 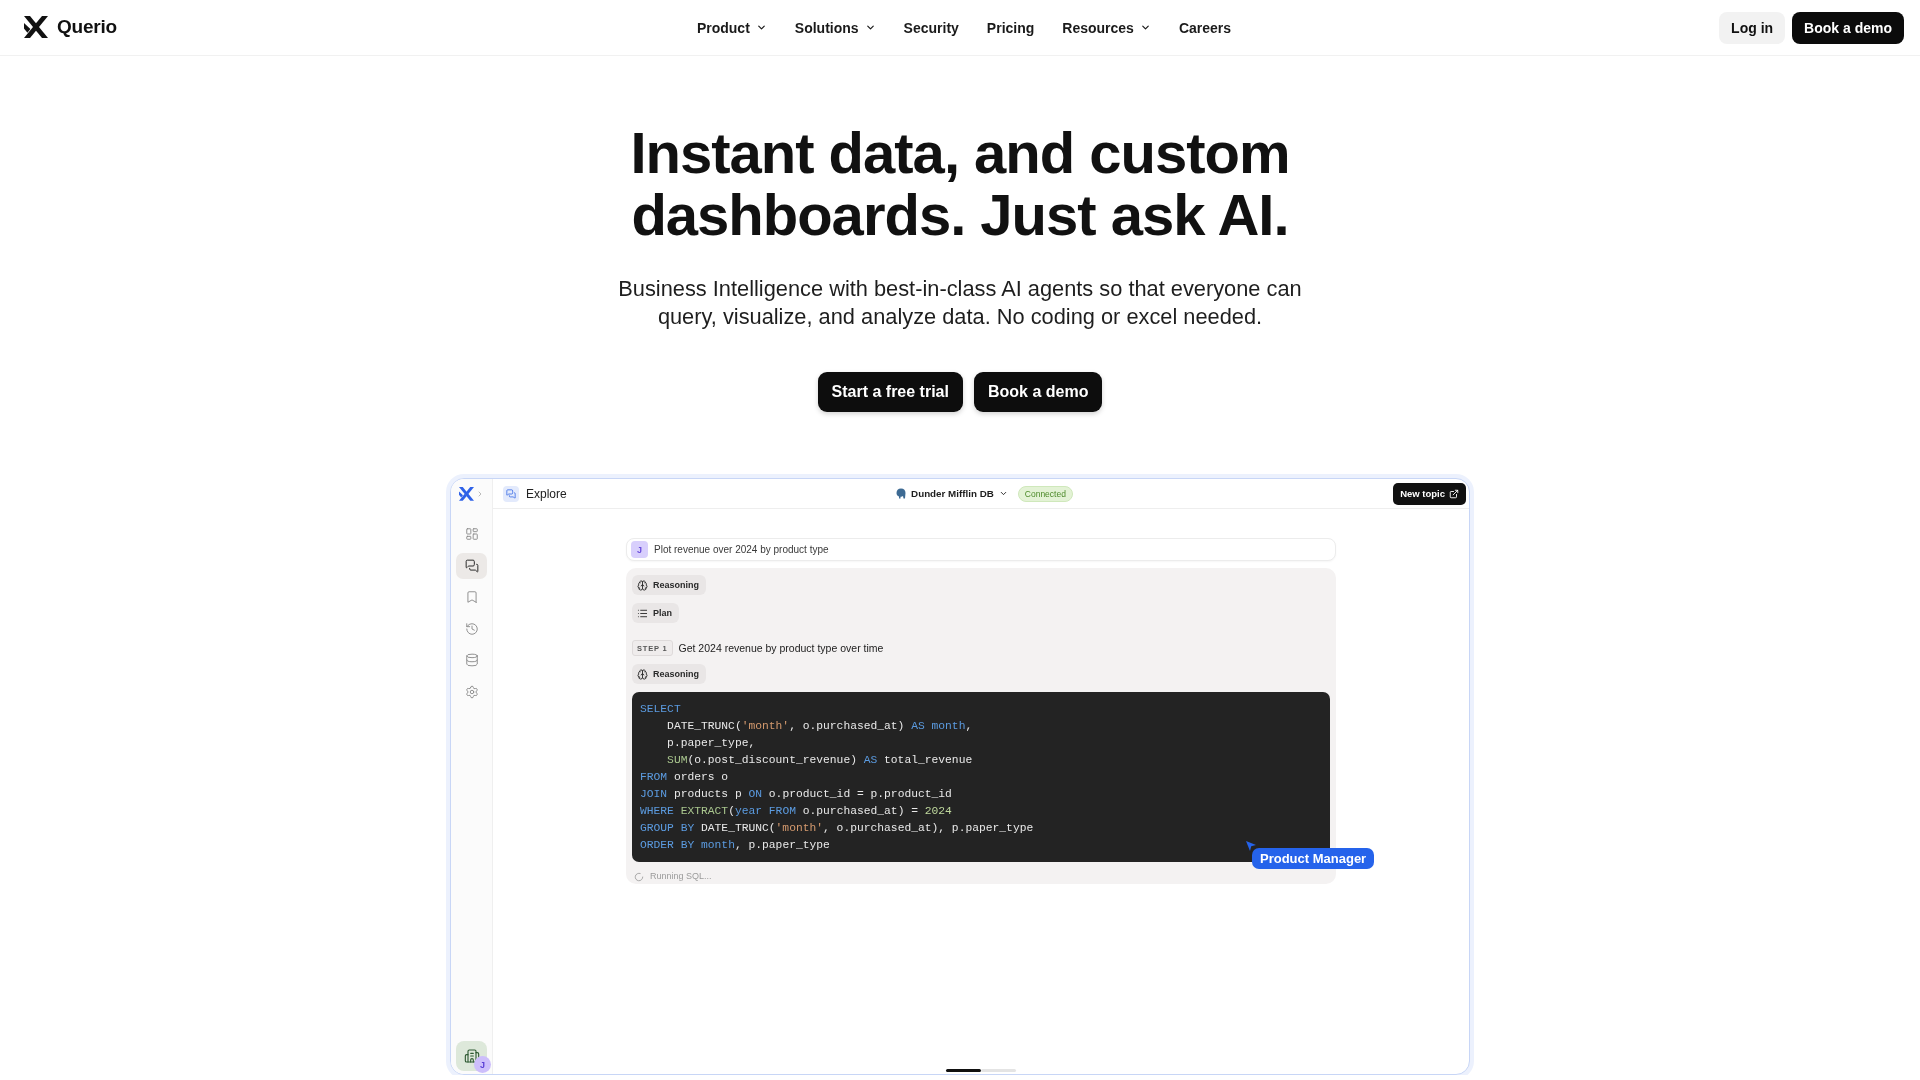 I want to click on hero-title: Instant data, and custom dashboards. Just ask AI., so click(x=960, y=184).